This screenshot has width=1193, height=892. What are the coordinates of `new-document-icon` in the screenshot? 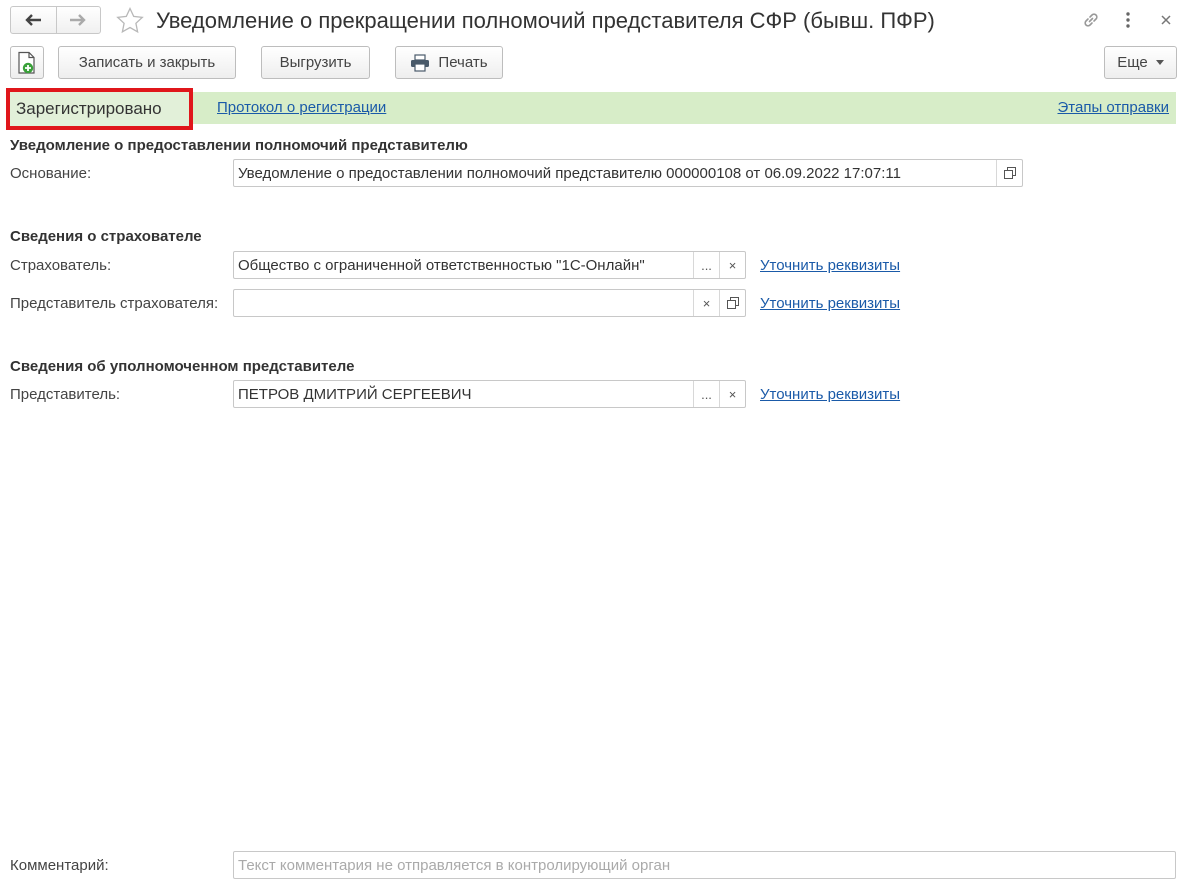 It's located at (26, 62).